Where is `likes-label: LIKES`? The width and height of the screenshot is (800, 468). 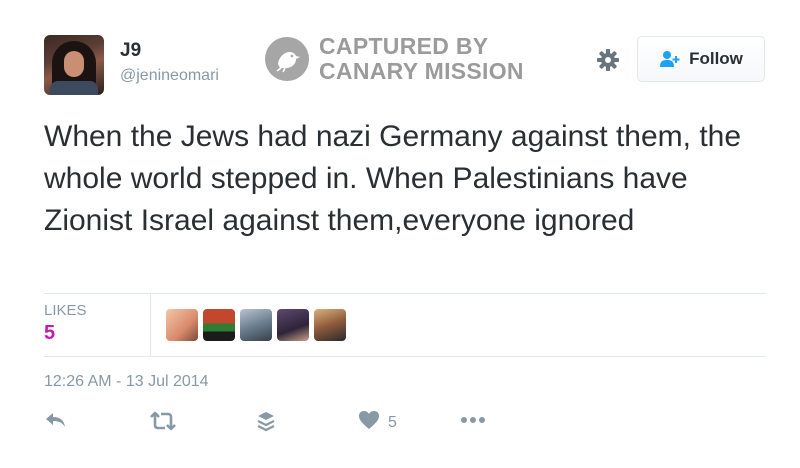 likes-label: LIKES is located at coordinates (65, 310).